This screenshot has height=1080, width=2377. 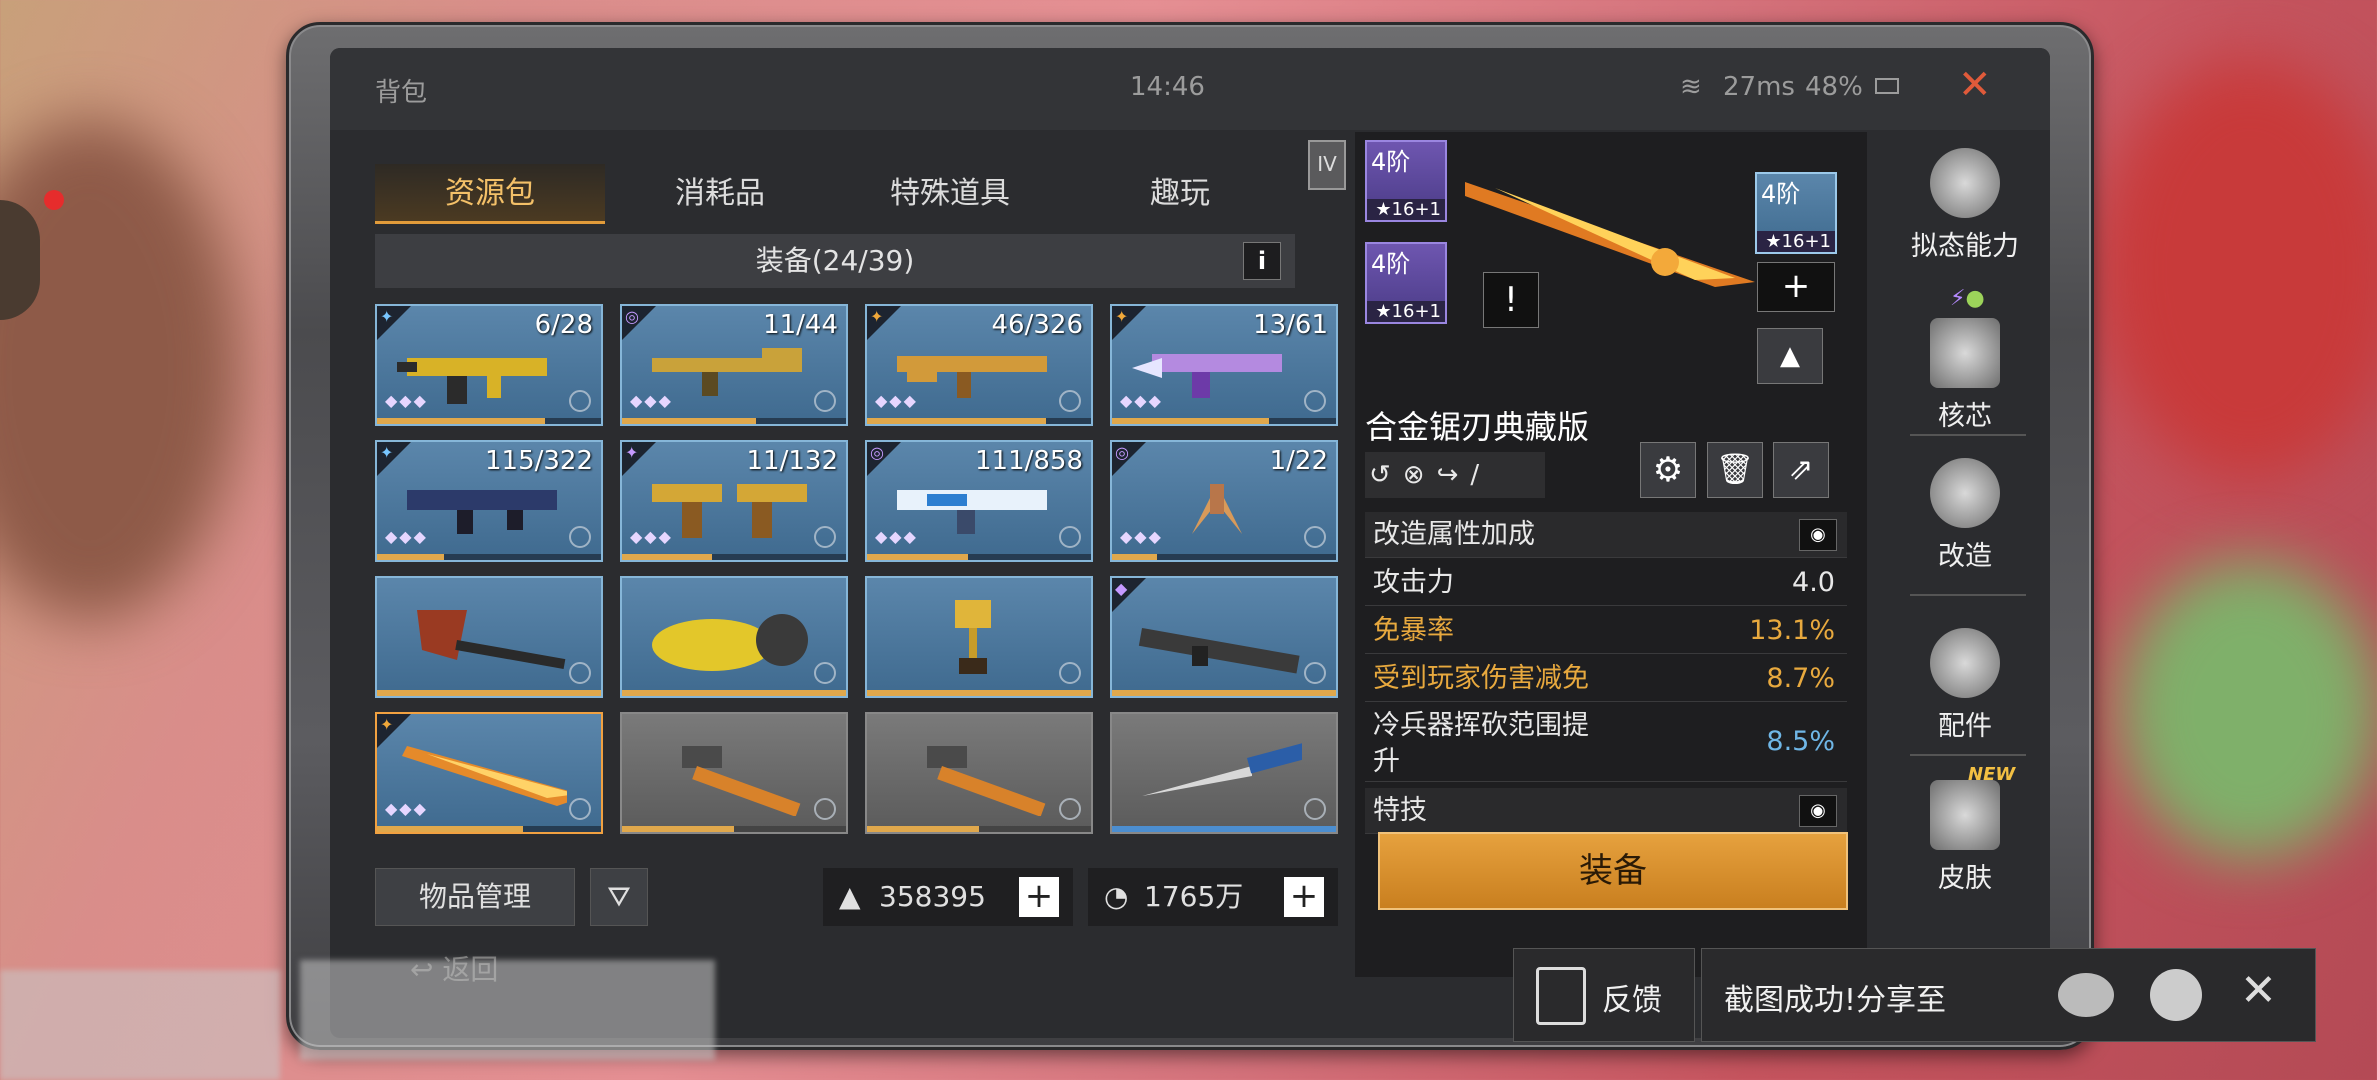 What do you see at coordinates (1606, 583) in the screenshot?
I see `stat-row: 攻击力 4.0` at bounding box center [1606, 583].